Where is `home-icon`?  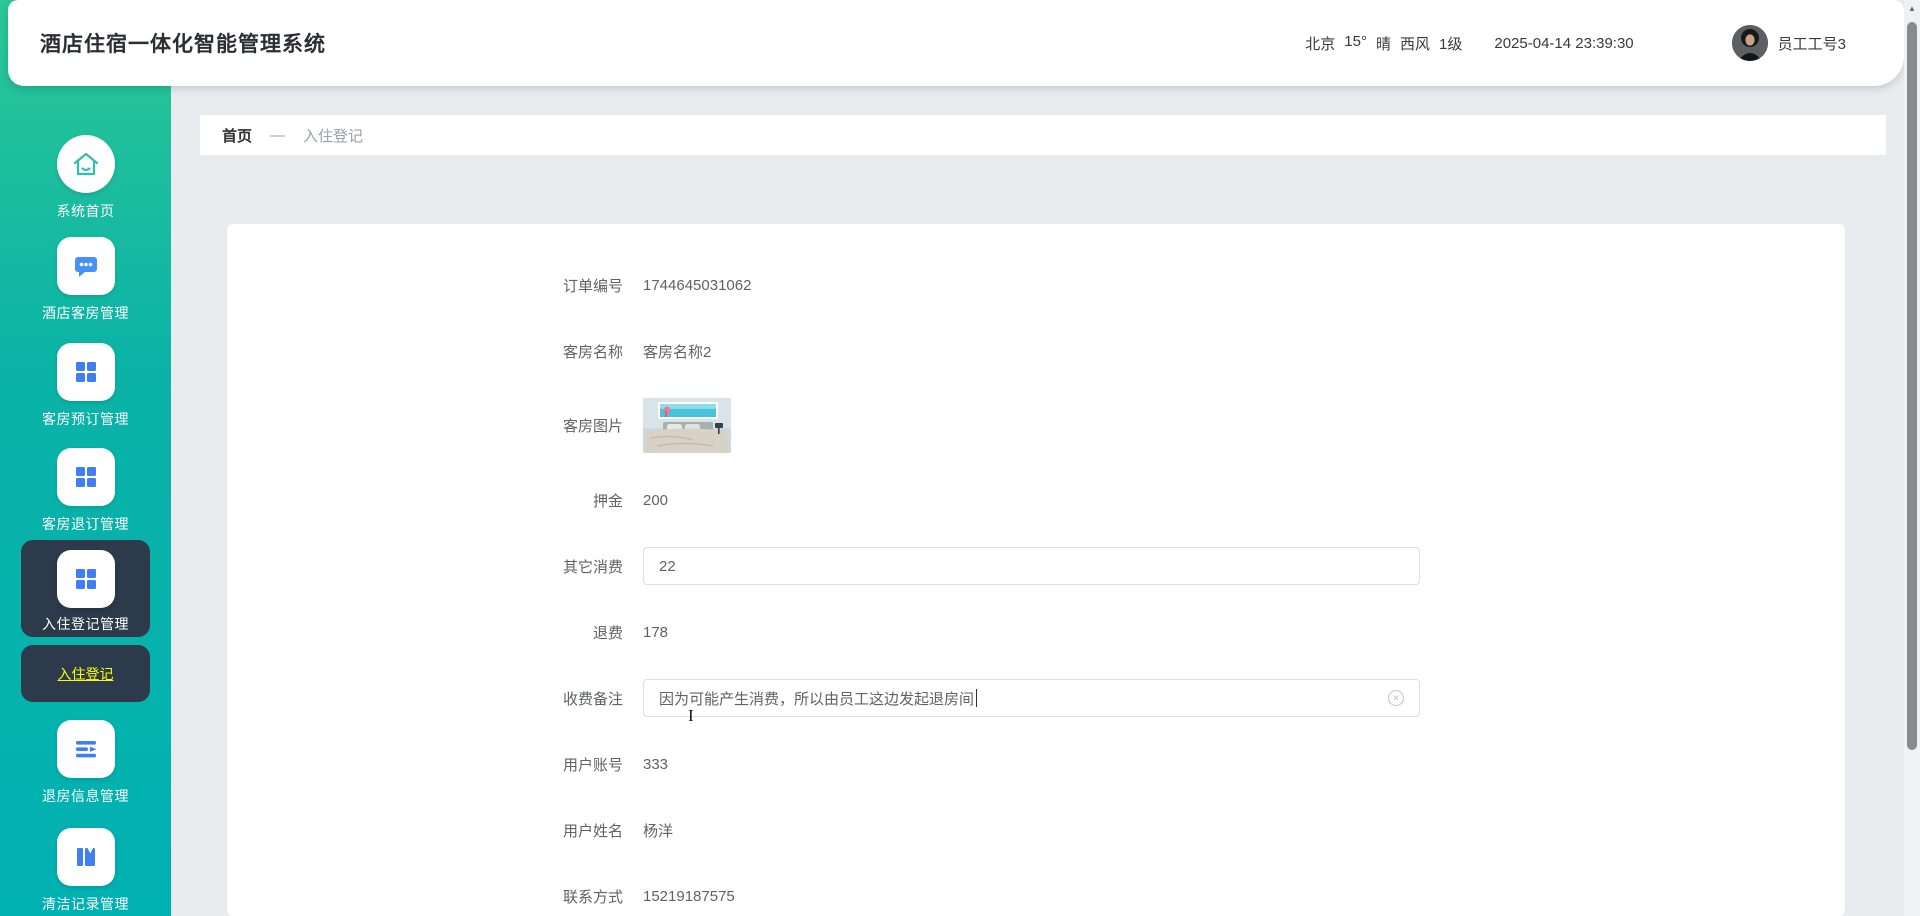 home-icon is located at coordinates (85, 164).